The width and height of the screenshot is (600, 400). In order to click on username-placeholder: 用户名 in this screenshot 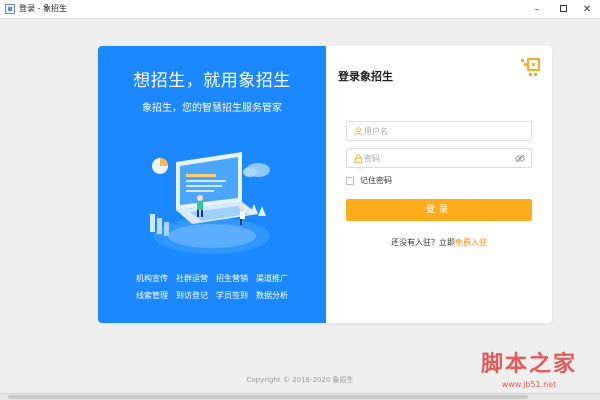, I will do `click(376, 131)`.